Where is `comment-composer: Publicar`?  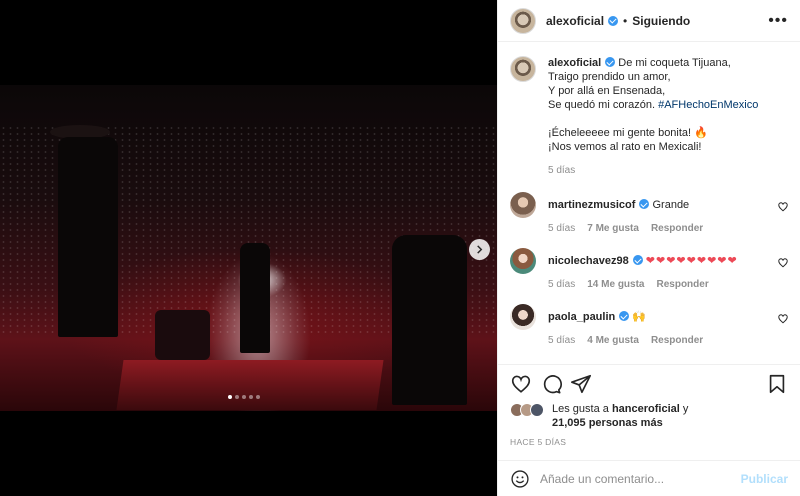 comment-composer: Publicar is located at coordinates (649, 478).